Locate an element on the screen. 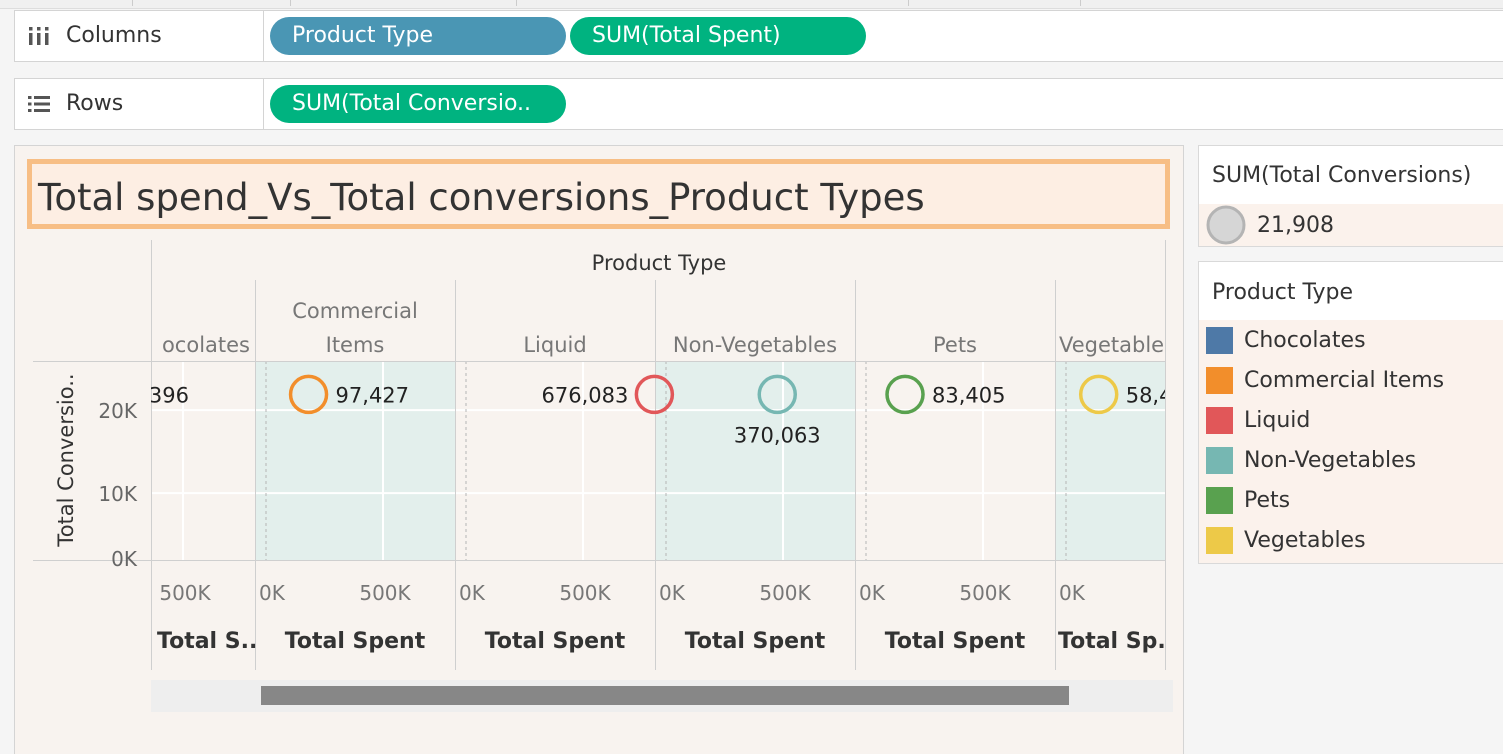 This screenshot has height=754, width=1503. column-header-line: Items is located at coordinates (355, 345).